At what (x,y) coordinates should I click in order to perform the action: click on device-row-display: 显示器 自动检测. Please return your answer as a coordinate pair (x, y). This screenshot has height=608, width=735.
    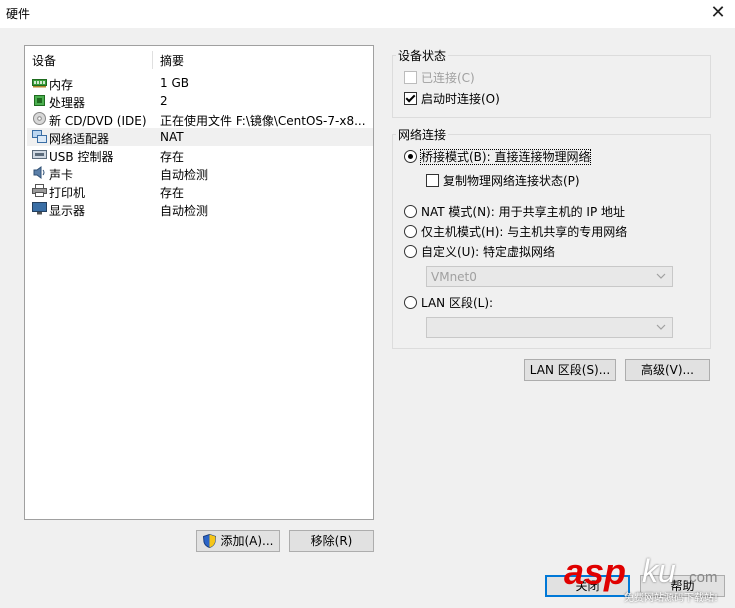
    Looking at the image, I should click on (200, 209).